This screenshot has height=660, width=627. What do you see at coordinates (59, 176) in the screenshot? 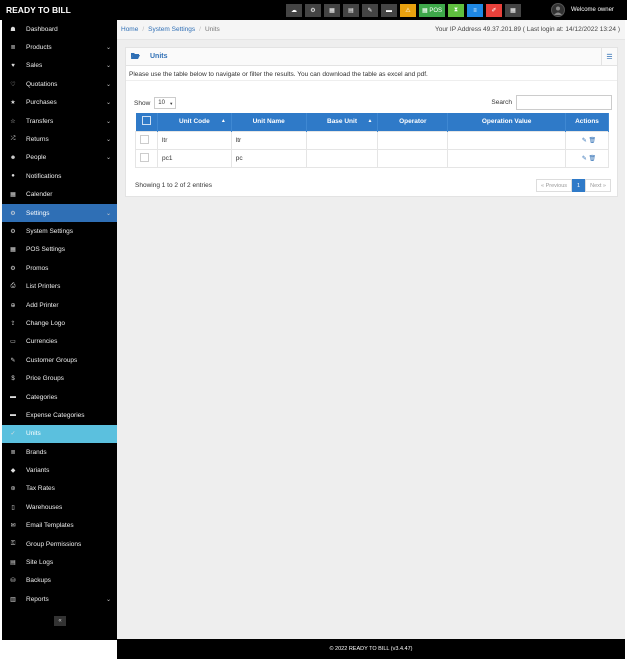
I see `sidebar-item-notifications: ● Notifications` at bounding box center [59, 176].